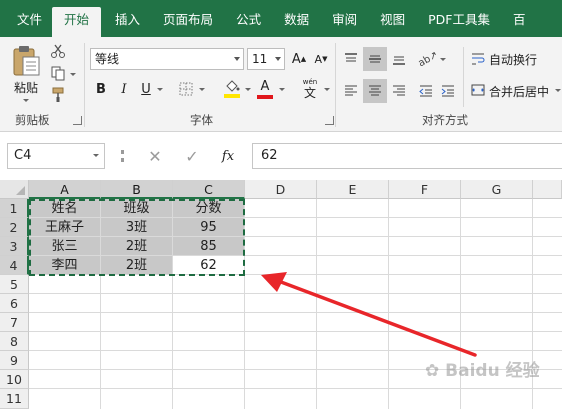 The image size is (562, 409). I want to click on orientation-icon: ab↗, so click(428, 58).